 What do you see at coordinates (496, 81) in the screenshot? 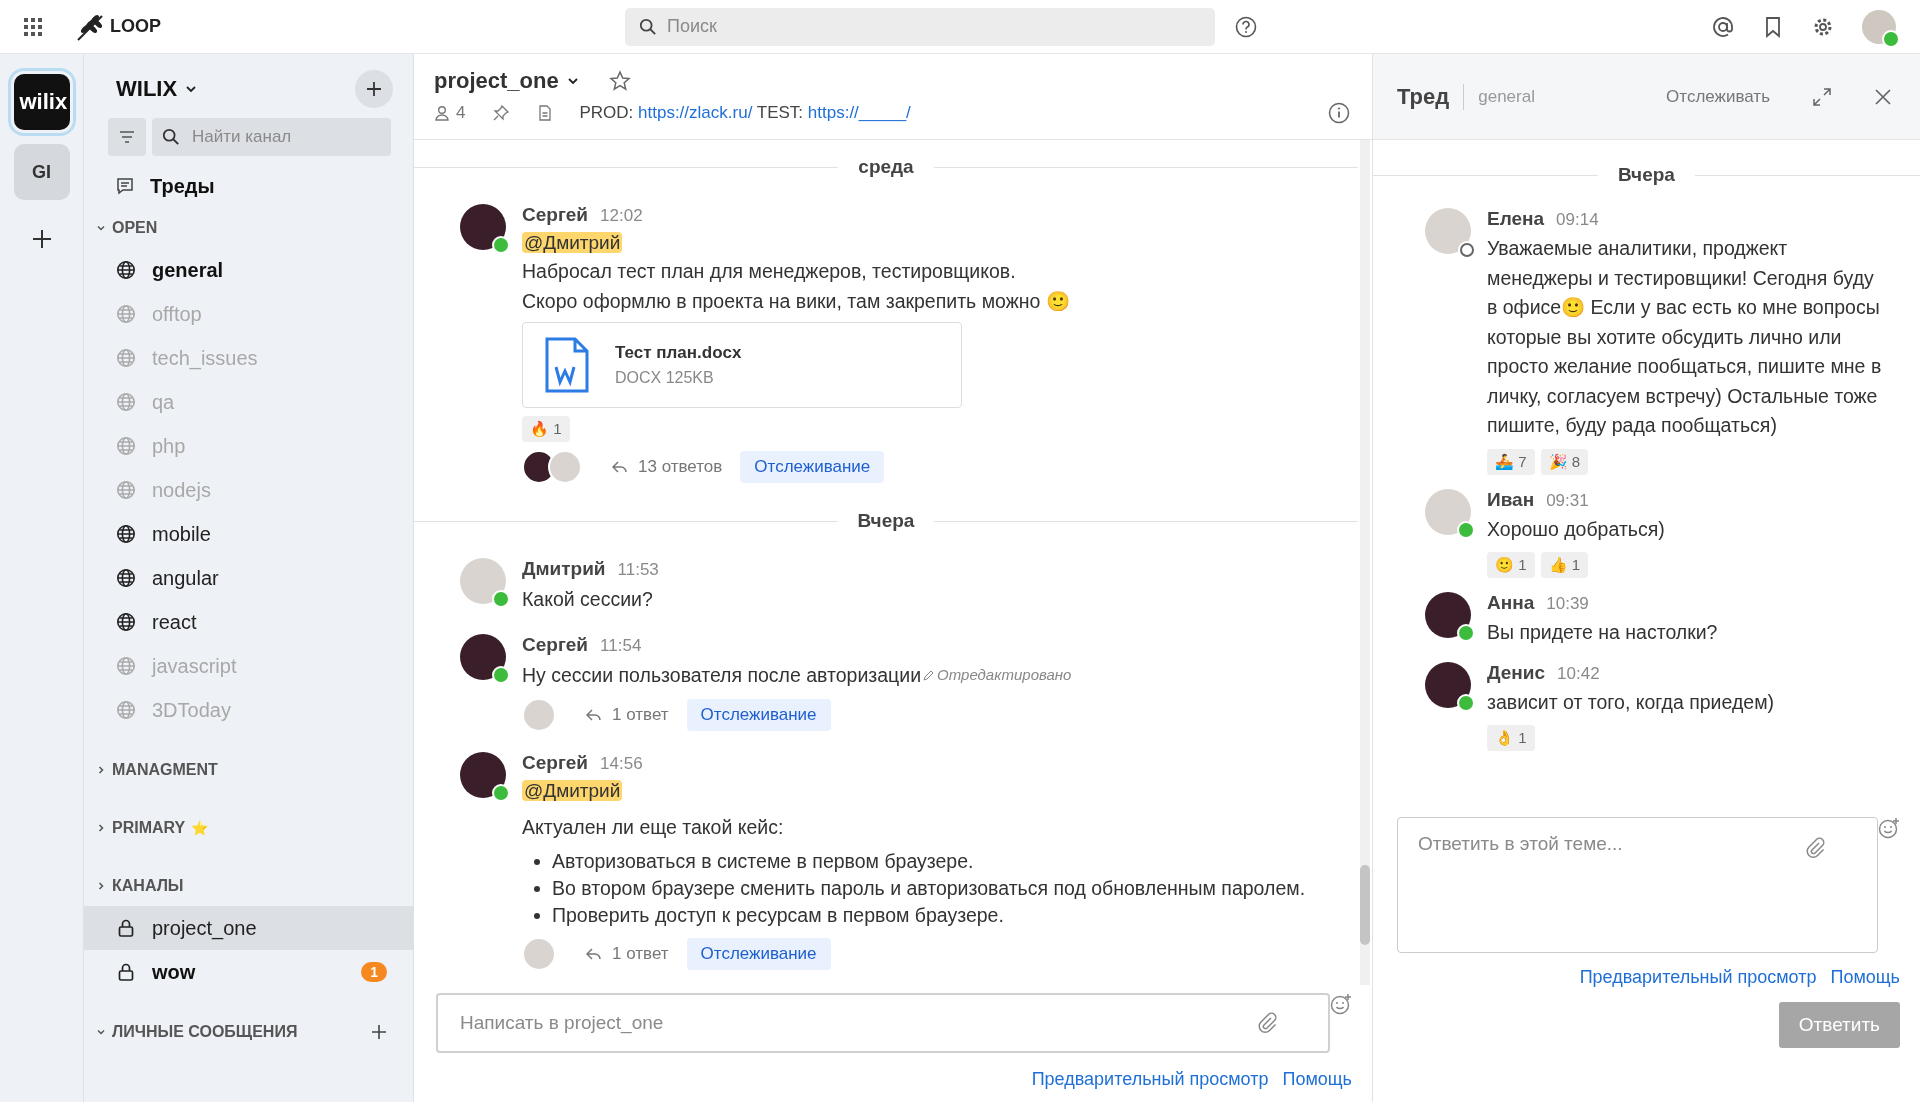
I see `channel-title: project_one` at bounding box center [496, 81].